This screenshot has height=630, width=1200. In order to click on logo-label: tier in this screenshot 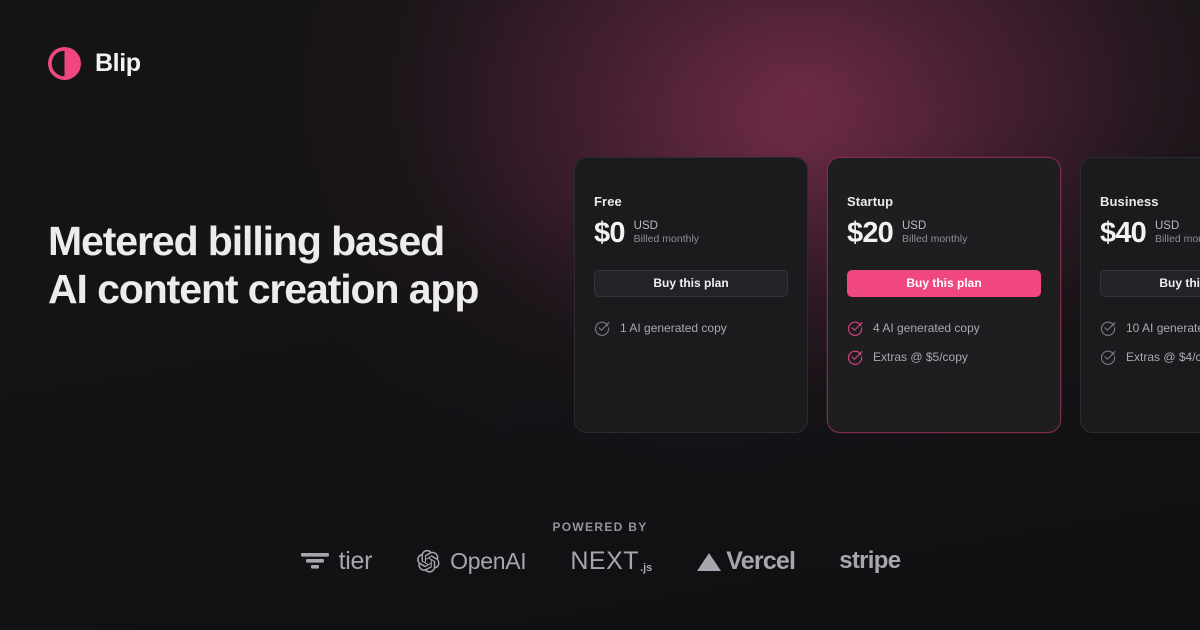, I will do `click(355, 560)`.